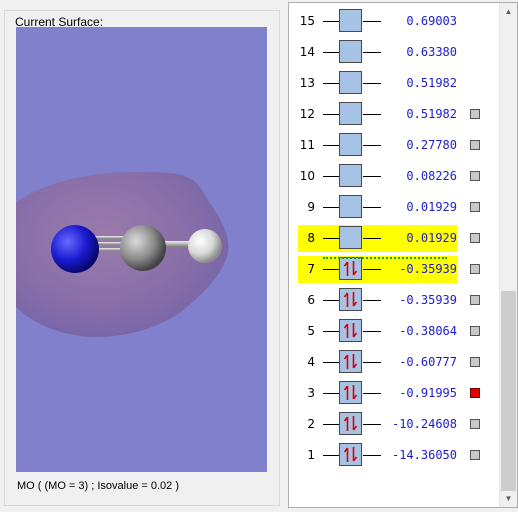 This screenshot has height=512, width=518. I want to click on scrollbar-thumb, so click(508, 391).